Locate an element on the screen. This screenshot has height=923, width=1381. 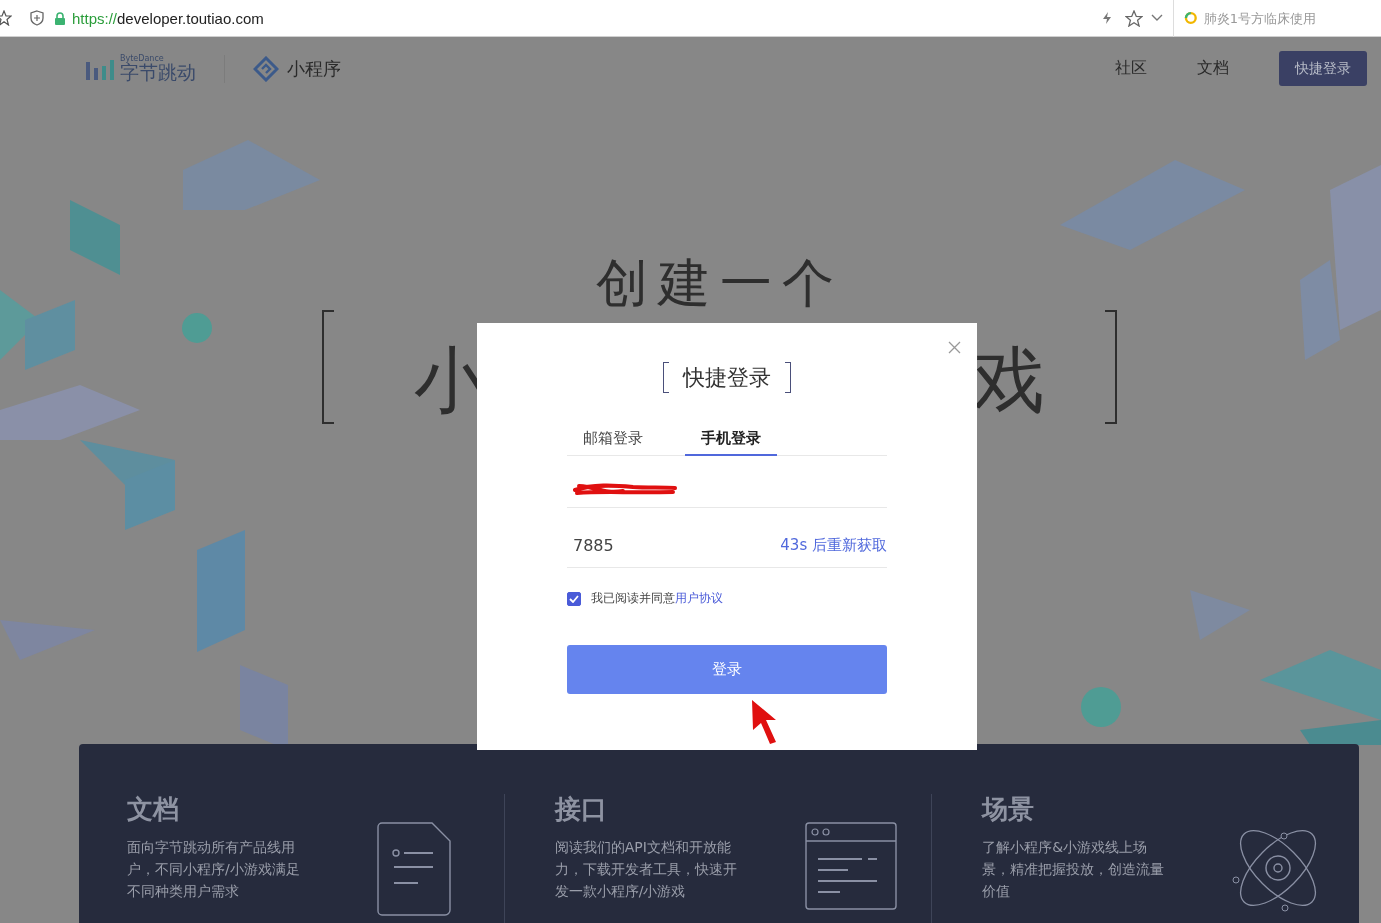
feature-description: 了解小程序&小游戏线上场景，精准把握投放，创造流量价值 is located at coordinates (1074, 869).